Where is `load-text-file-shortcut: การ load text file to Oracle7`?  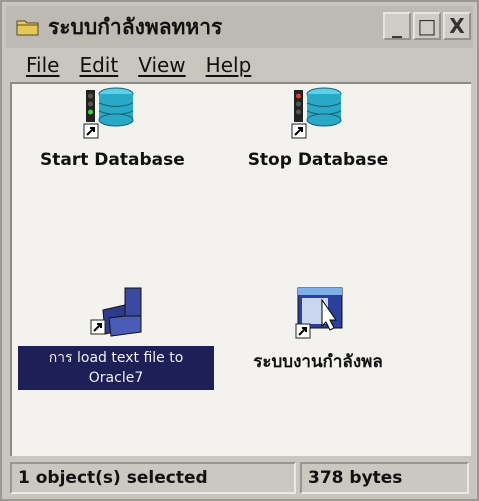
load-text-file-shortcut: การ load text file to Oracle7 is located at coordinates (116, 337).